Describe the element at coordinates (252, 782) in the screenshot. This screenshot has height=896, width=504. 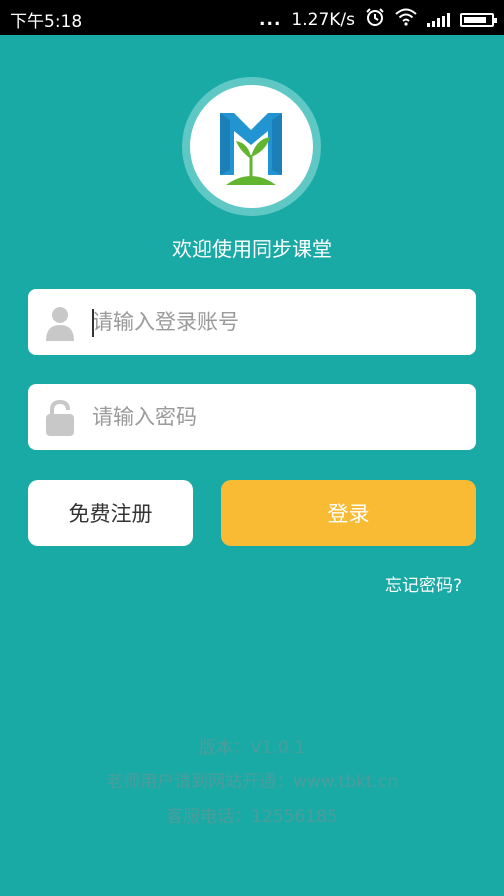
I see `teacher-note-text: 老师用户请到网站开通：www.tbkt.cn` at that location.